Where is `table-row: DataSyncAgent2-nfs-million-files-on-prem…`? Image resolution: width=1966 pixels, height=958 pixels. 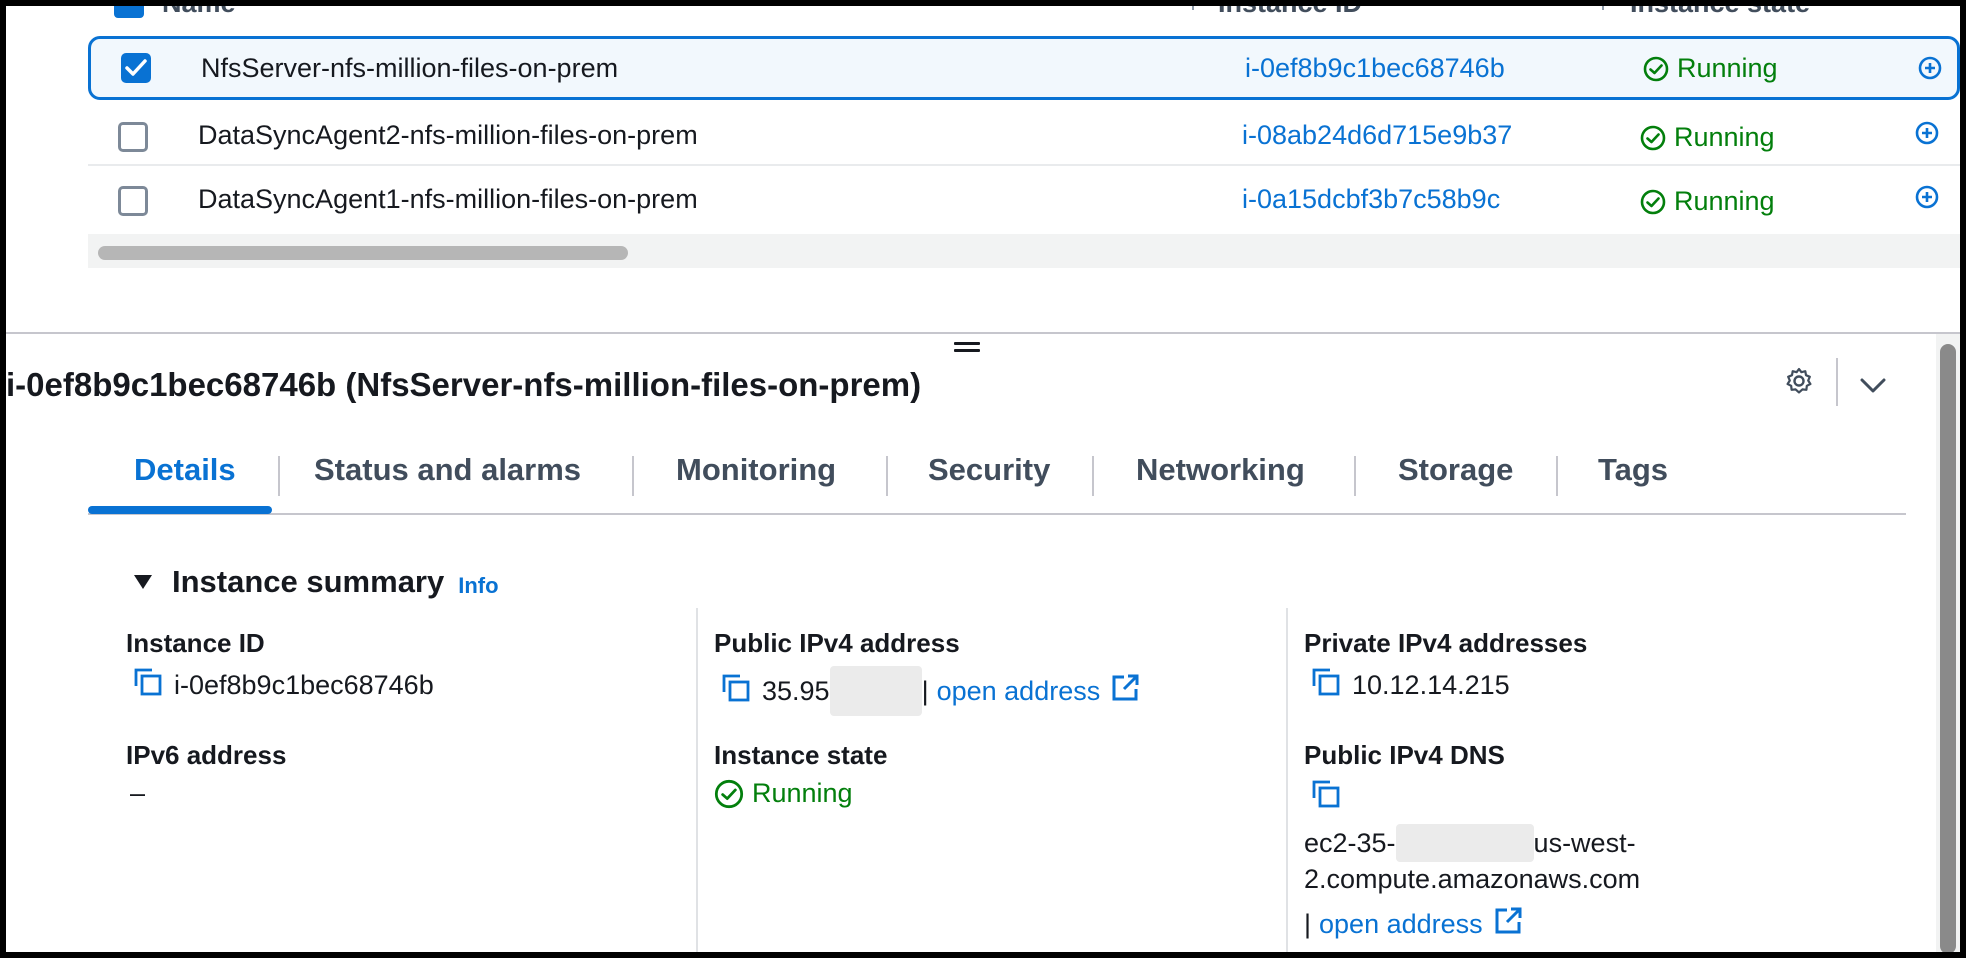 table-row: DataSyncAgent2-nfs-million-files-on-prem… is located at coordinates (1024, 138).